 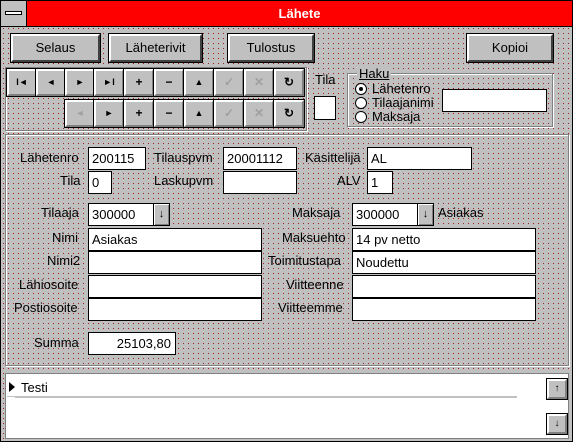 I want to click on rows-button: Läheterivit, so click(x=155, y=48).